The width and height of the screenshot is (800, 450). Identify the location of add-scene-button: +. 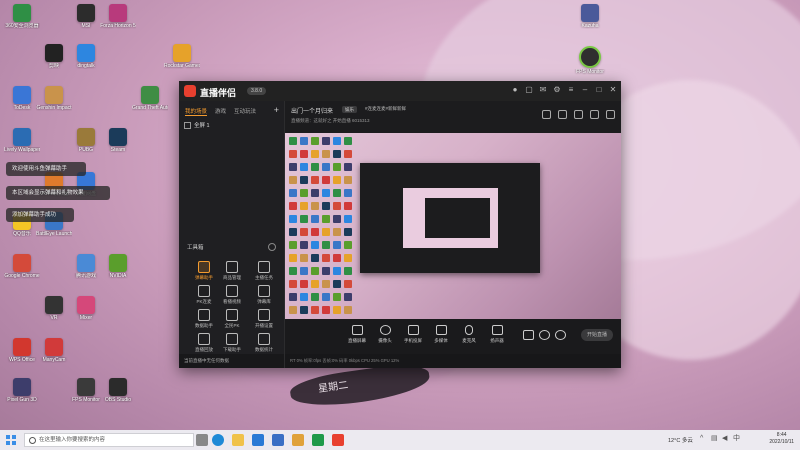
(276, 110).